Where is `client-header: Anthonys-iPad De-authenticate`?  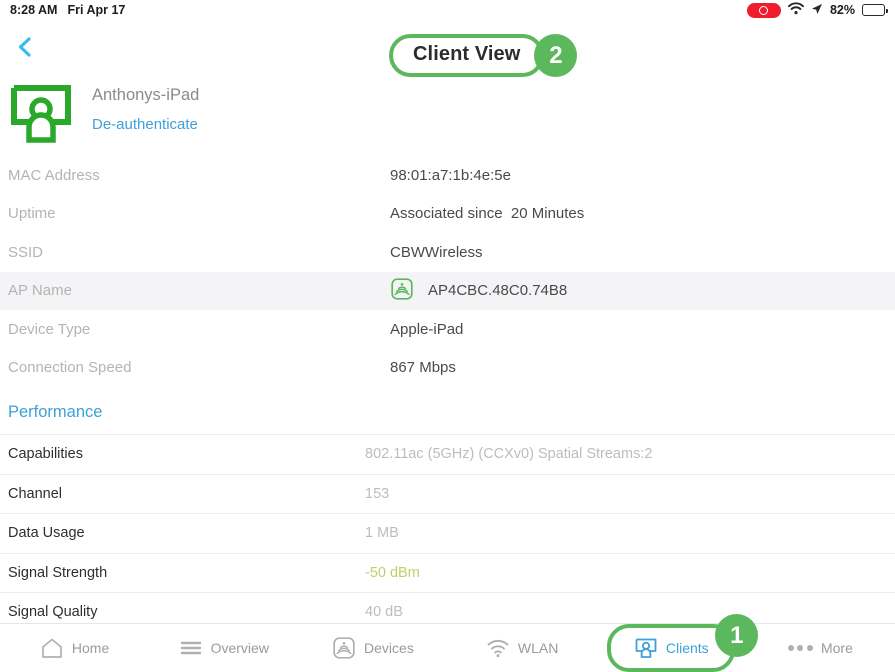
client-header: Anthonys-iPad De-authenticate is located at coordinates (447, 112).